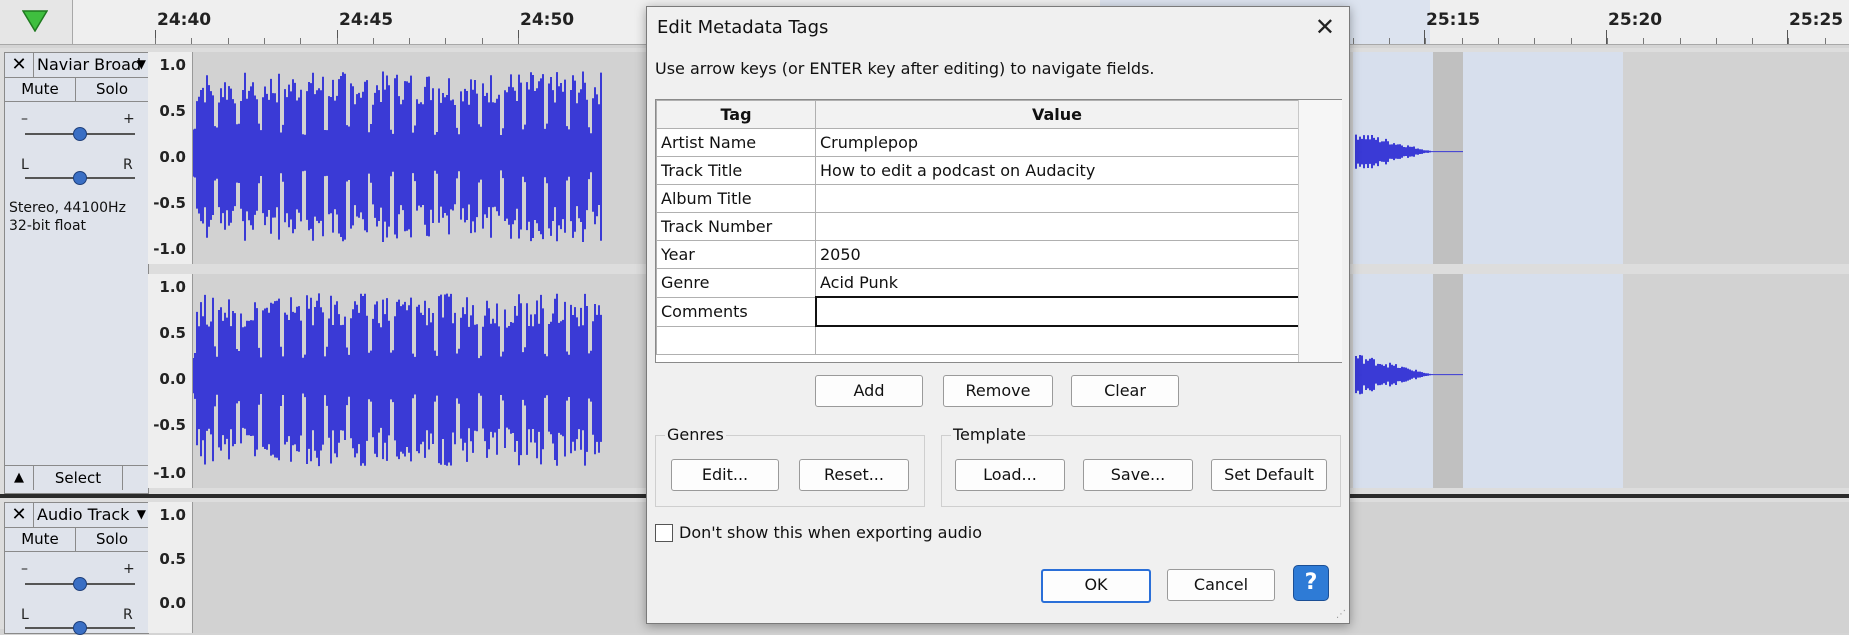  I want to click on ruler-label: 24:40, so click(184, 20).